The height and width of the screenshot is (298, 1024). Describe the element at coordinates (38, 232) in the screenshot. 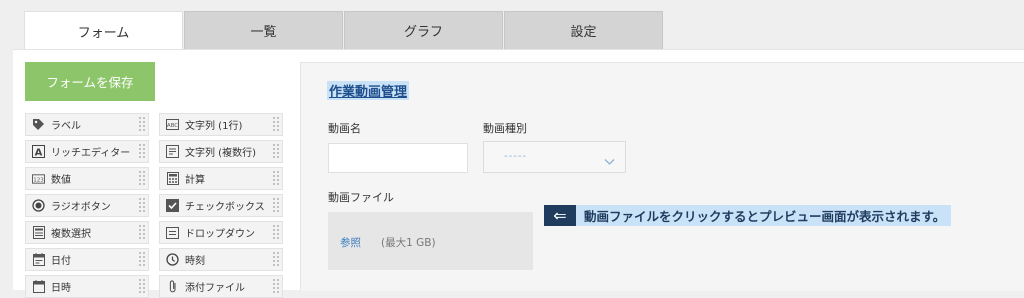

I see `multi-select-icon` at that location.